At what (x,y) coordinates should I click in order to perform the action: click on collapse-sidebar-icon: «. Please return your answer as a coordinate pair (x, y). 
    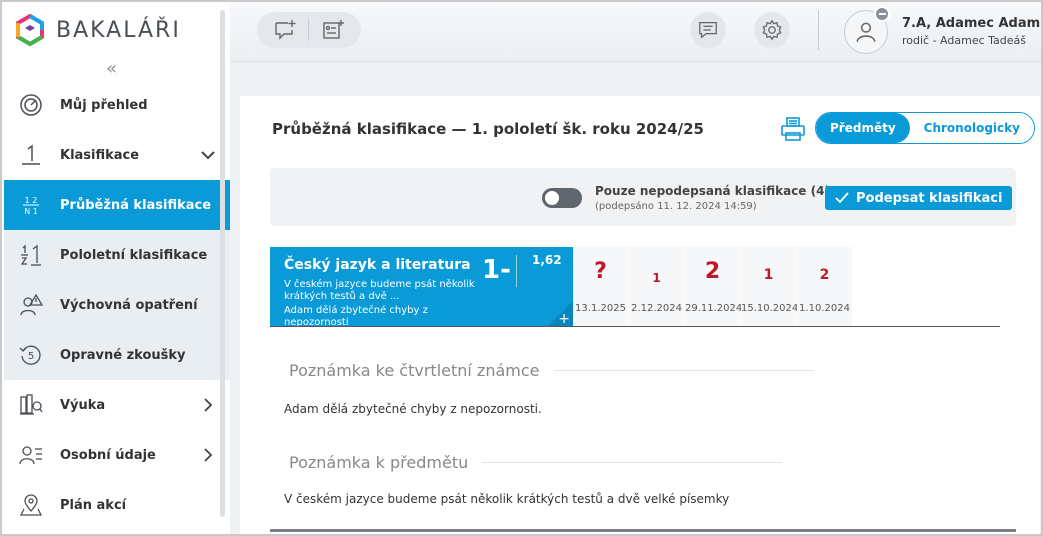
    Looking at the image, I should click on (111, 68).